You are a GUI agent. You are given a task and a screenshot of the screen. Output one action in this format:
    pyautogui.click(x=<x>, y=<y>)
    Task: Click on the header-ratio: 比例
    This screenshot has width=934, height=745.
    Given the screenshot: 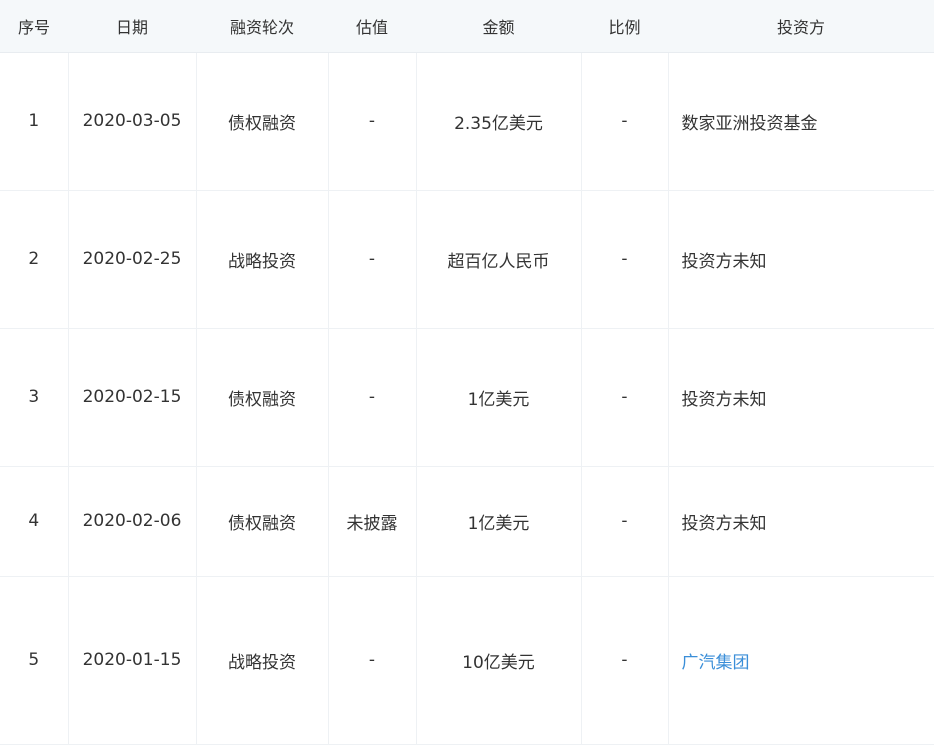 What is the action you would take?
    pyautogui.click(x=624, y=26)
    